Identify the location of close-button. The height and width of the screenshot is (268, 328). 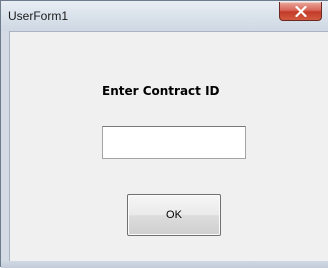
(300, 11).